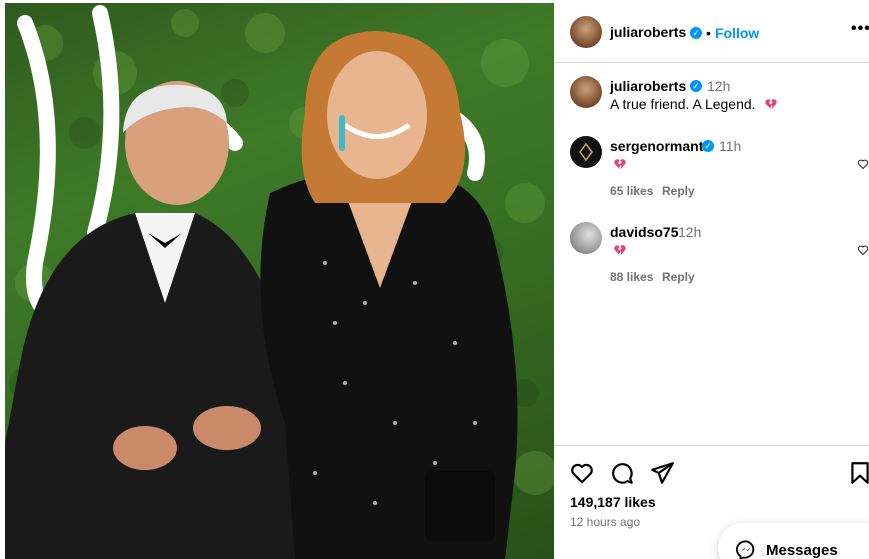 This screenshot has width=869, height=559. Describe the element at coordinates (613, 502) in the screenshot. I see `likes-count: 149,187 likes` at that location.